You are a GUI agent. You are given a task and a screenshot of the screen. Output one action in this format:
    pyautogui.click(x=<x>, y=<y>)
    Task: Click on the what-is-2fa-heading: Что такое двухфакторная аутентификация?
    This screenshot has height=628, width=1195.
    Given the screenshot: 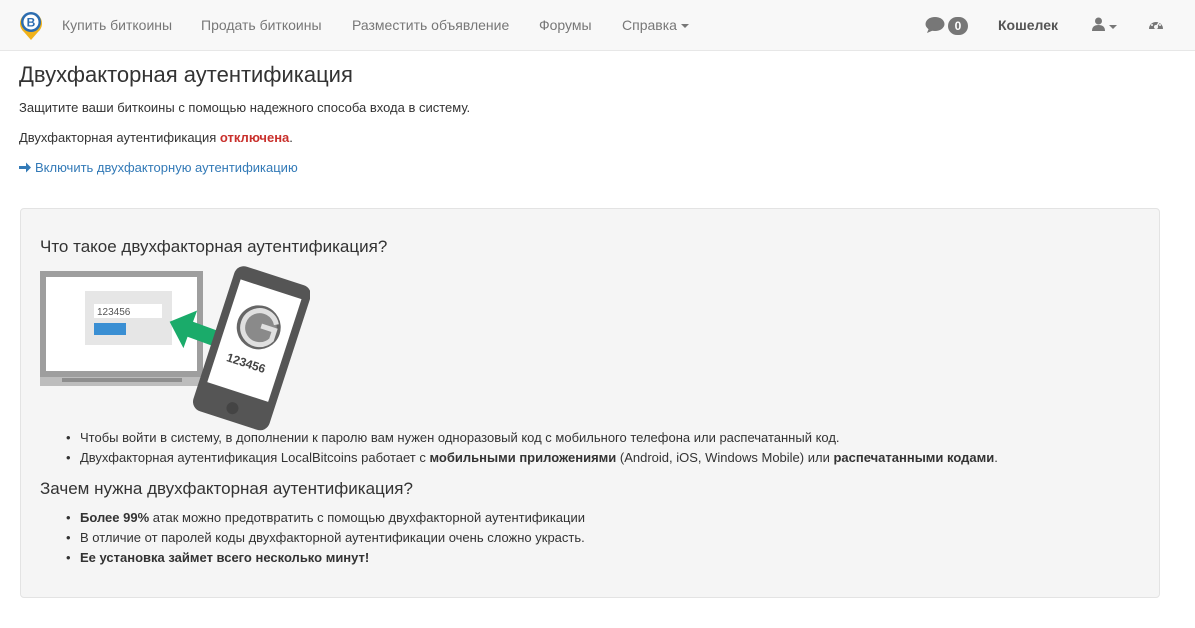 What is the action you would take?
    pyautogui.click(x=214, y=246)
    